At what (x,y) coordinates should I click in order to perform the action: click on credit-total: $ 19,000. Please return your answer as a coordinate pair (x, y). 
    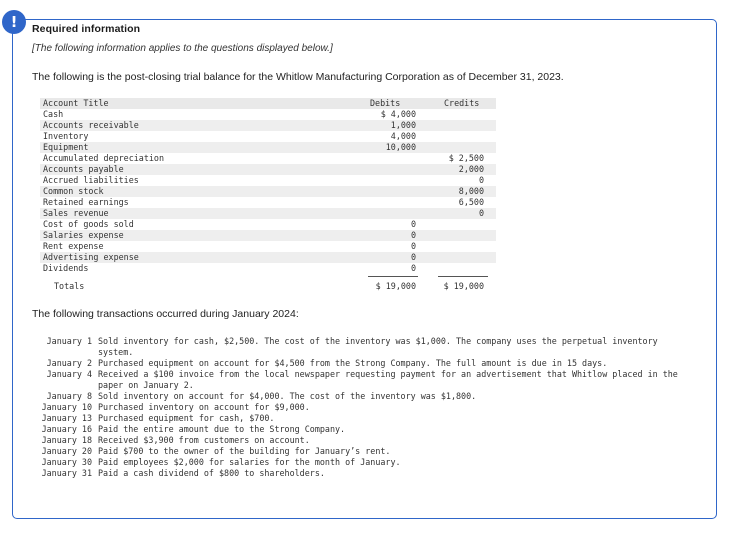
    Looking at the image, I should click on (463, 286).